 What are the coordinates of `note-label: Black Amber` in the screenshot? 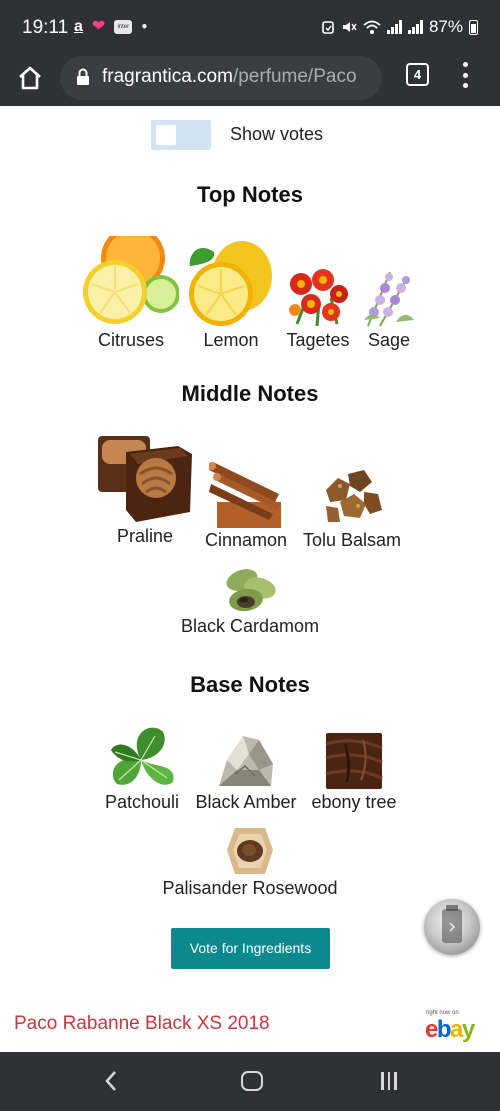 It's located at (246, 802).